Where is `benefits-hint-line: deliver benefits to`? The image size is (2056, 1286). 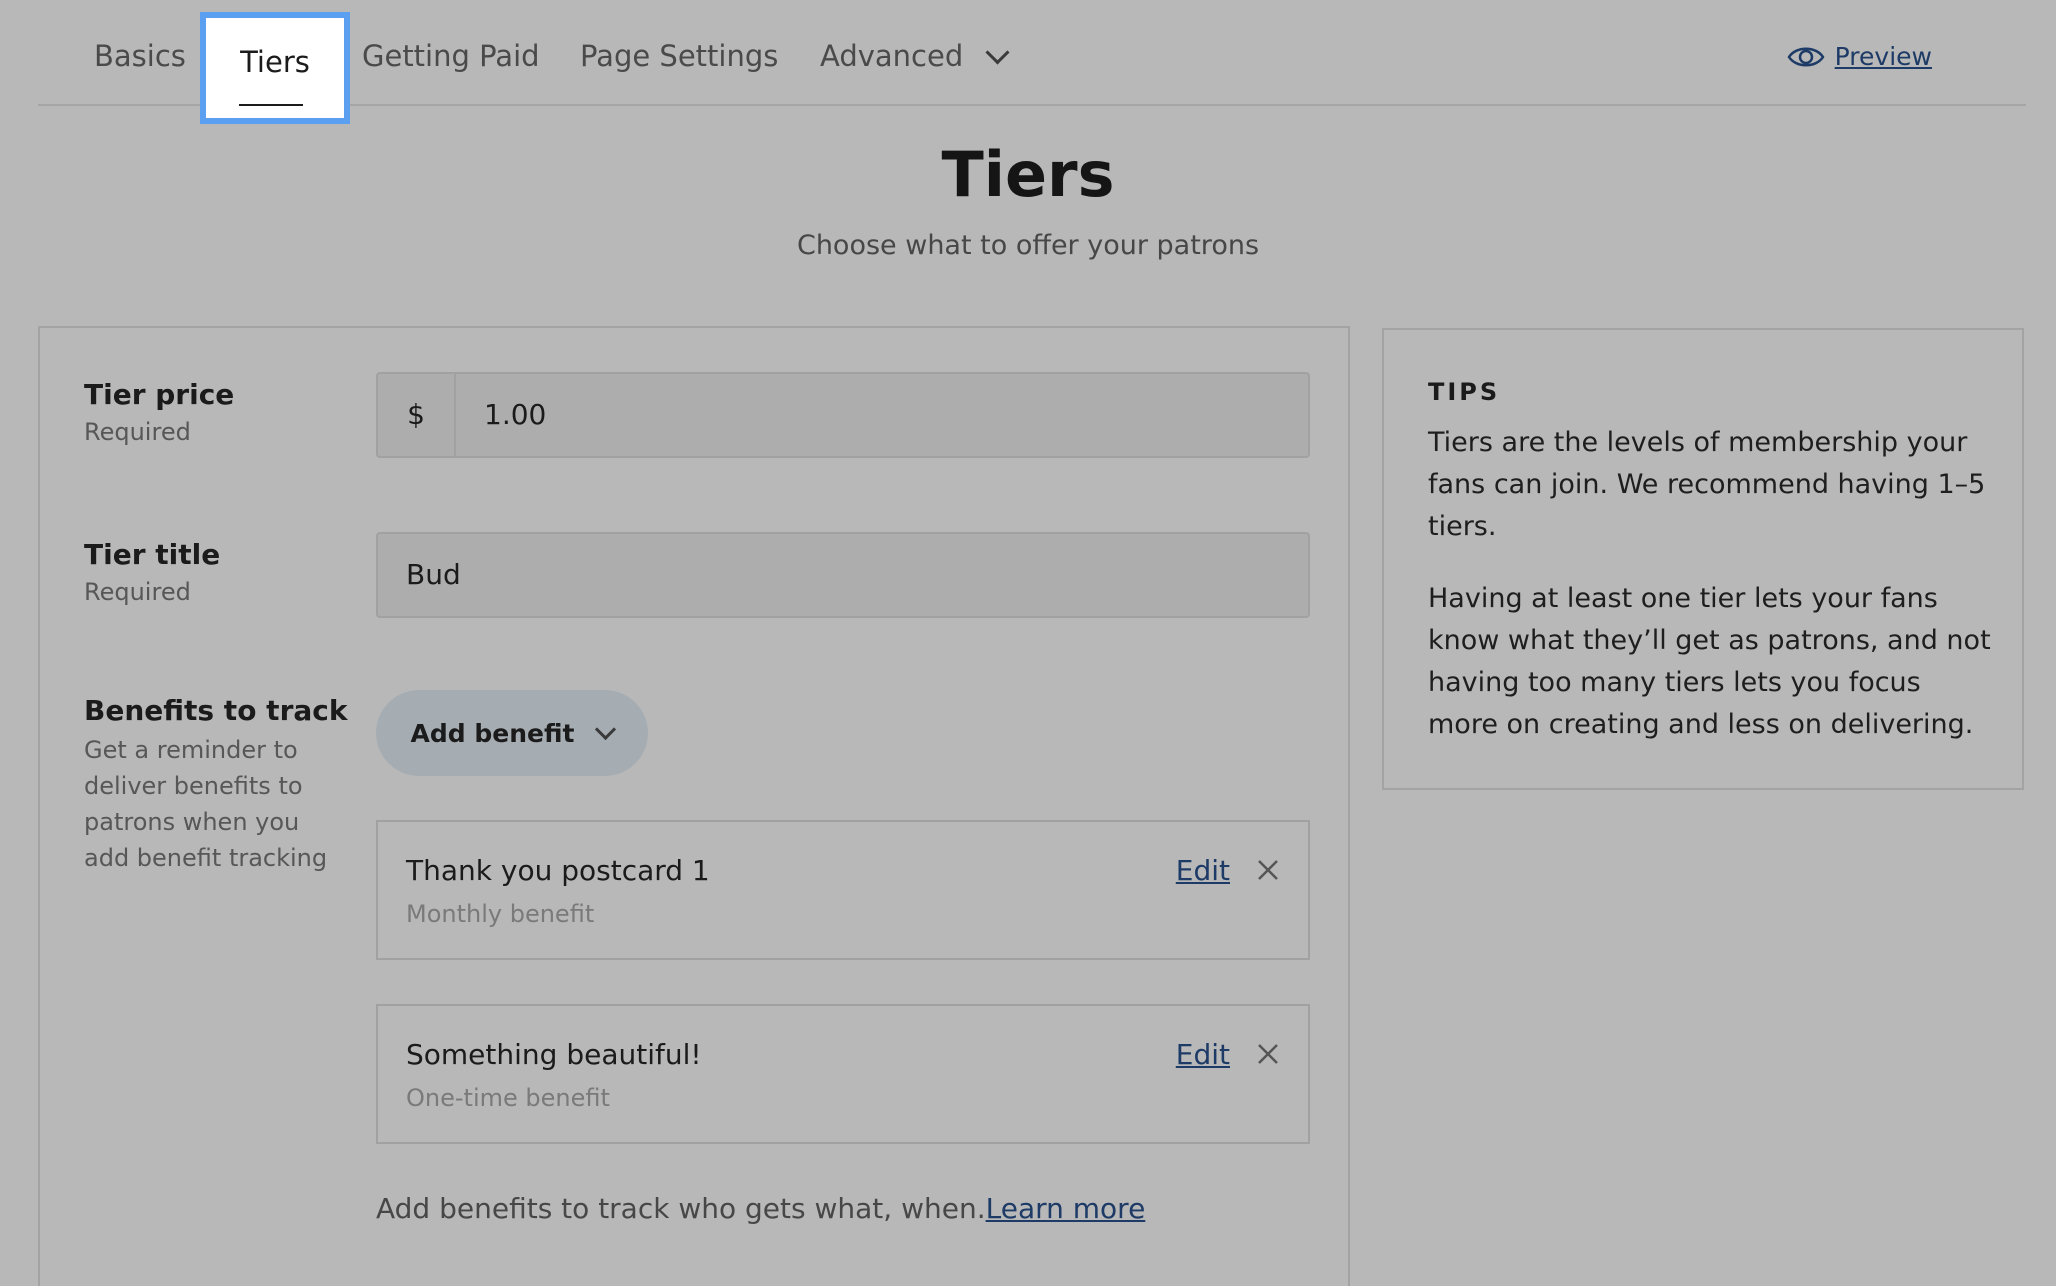 benefits-hint-line: deliver benefits to is located at coordinates (193, 786).